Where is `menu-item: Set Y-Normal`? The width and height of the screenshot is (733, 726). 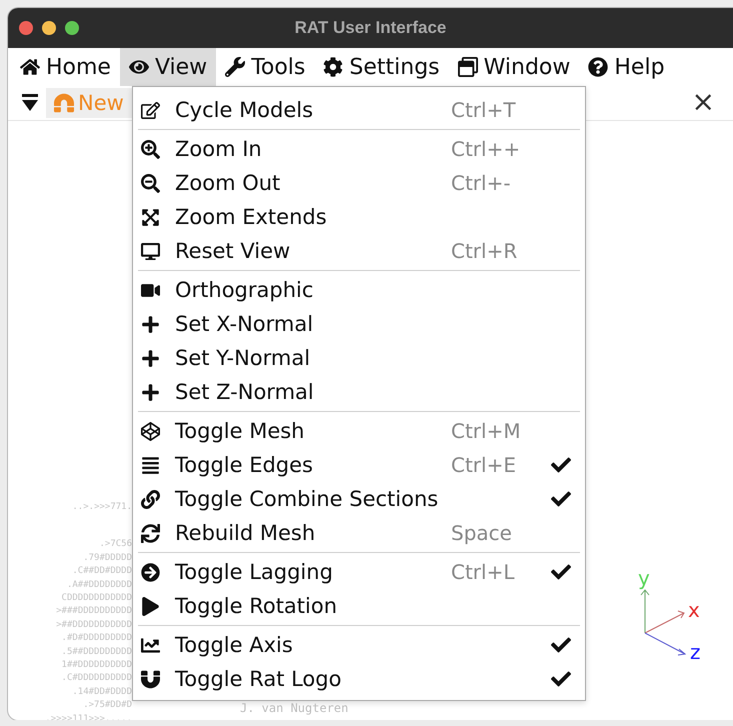 menu-item: Set Y-Normal is located at coordinates (359, 358).